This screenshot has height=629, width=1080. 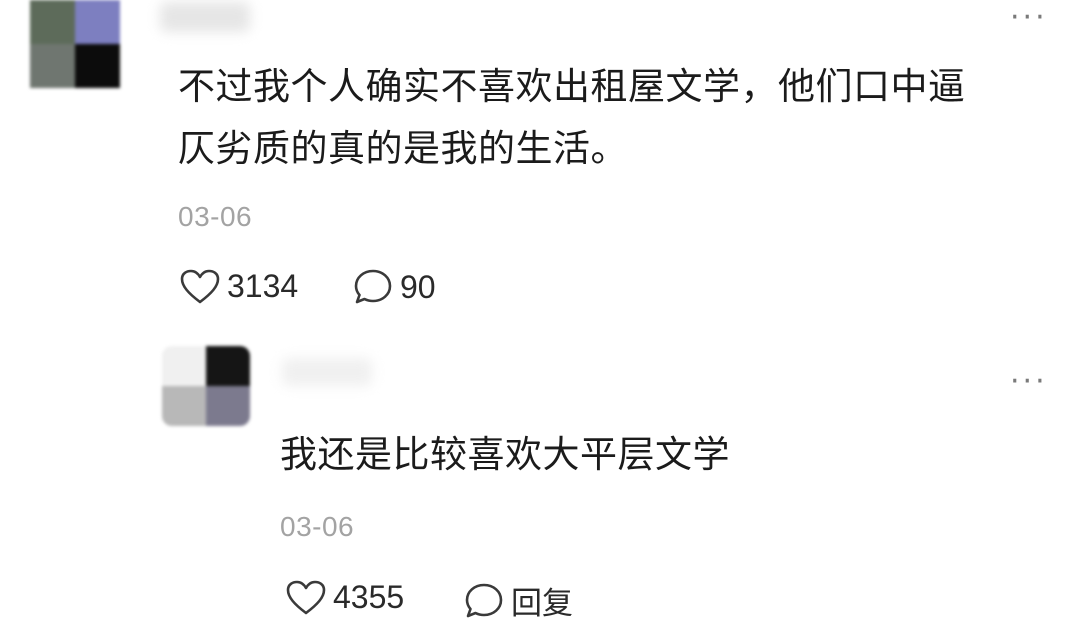 I want to click on reply-more-button: ···, so click(x=1029, y=382).